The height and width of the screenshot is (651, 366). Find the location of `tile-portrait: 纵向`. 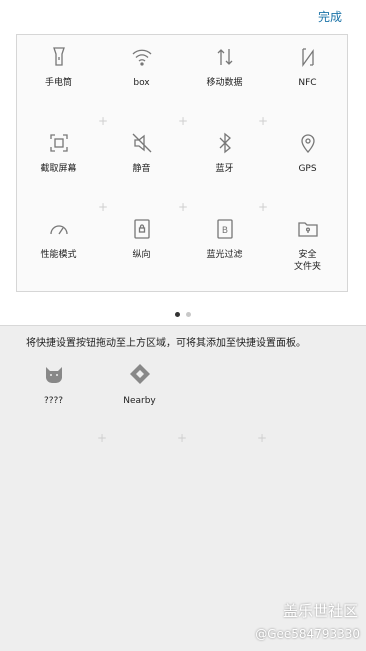

tile-portrait: 纵向 is located at coordinates (141, 250).